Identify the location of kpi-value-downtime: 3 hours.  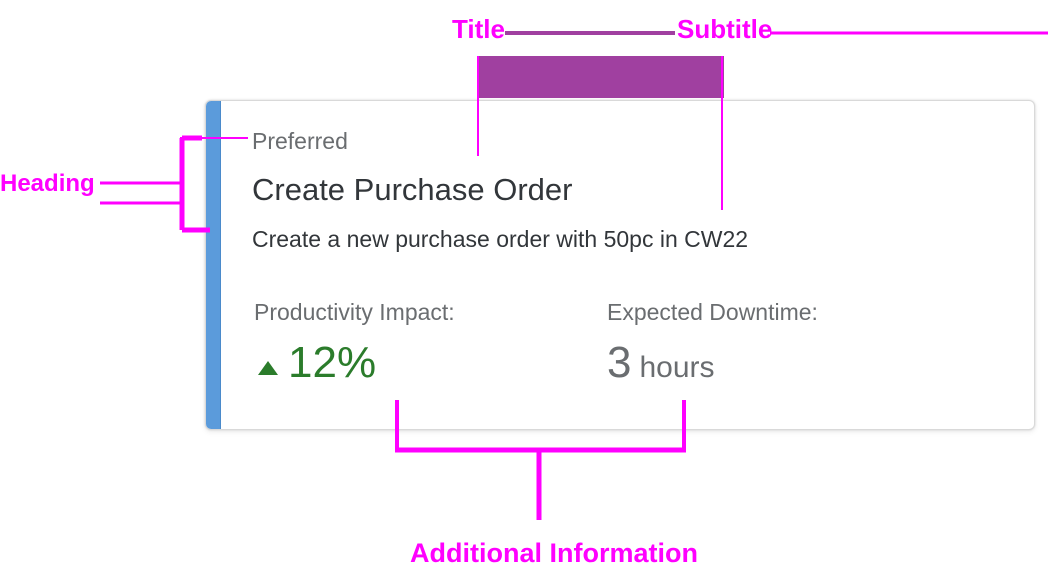
(661, 363).